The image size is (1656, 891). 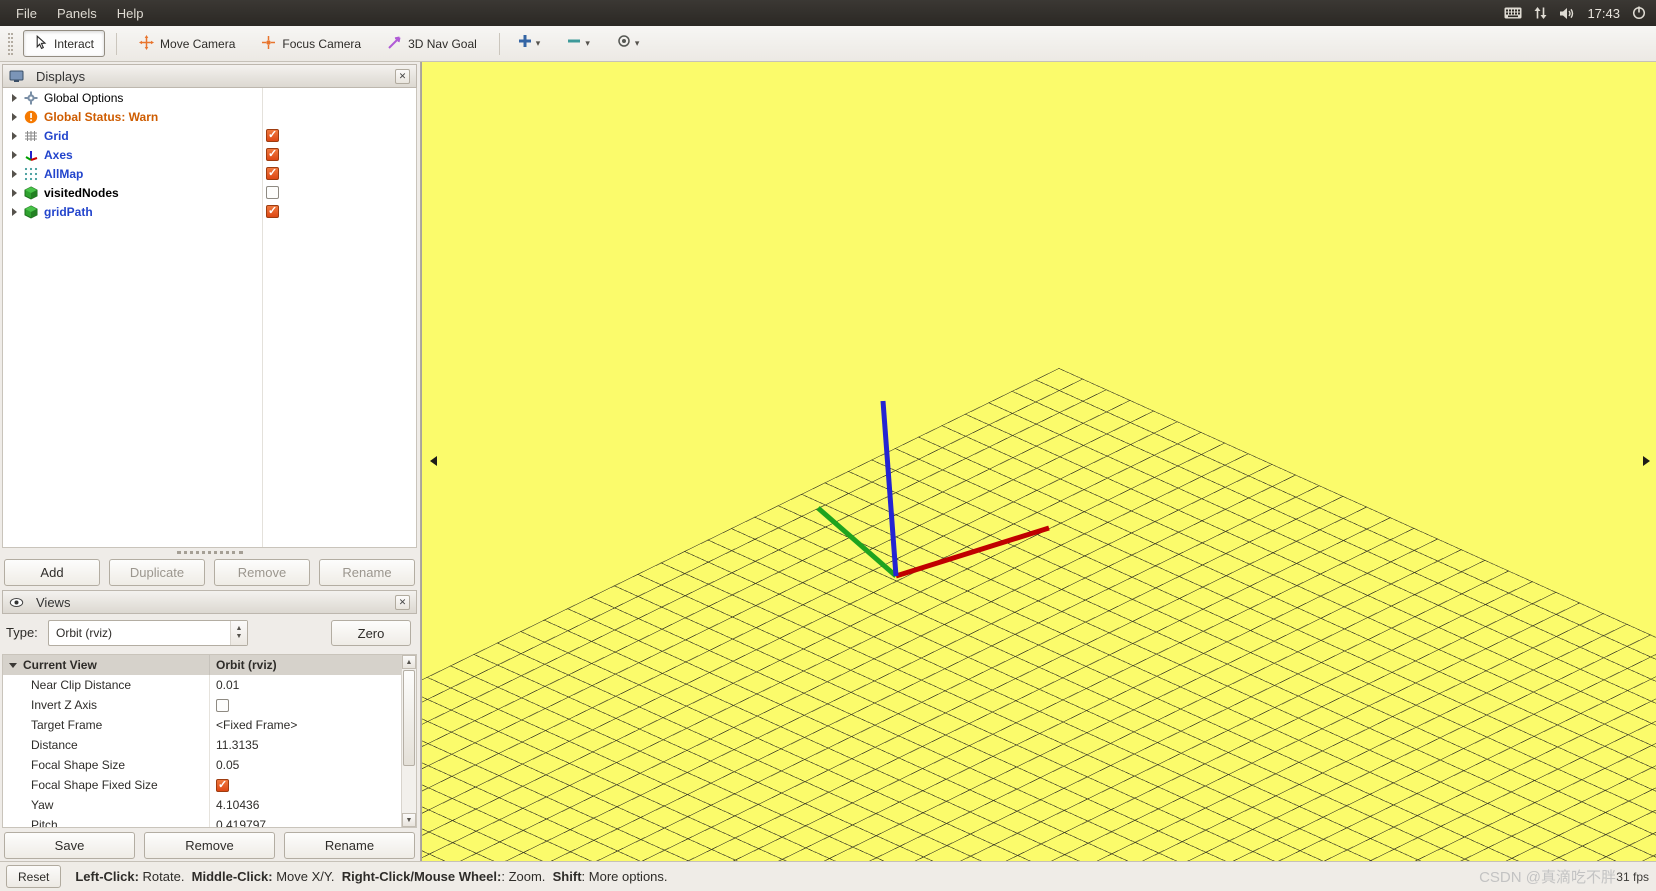 I want to click on view-property-pitch: Pitch 0.419797, so click(x=202, y=821).